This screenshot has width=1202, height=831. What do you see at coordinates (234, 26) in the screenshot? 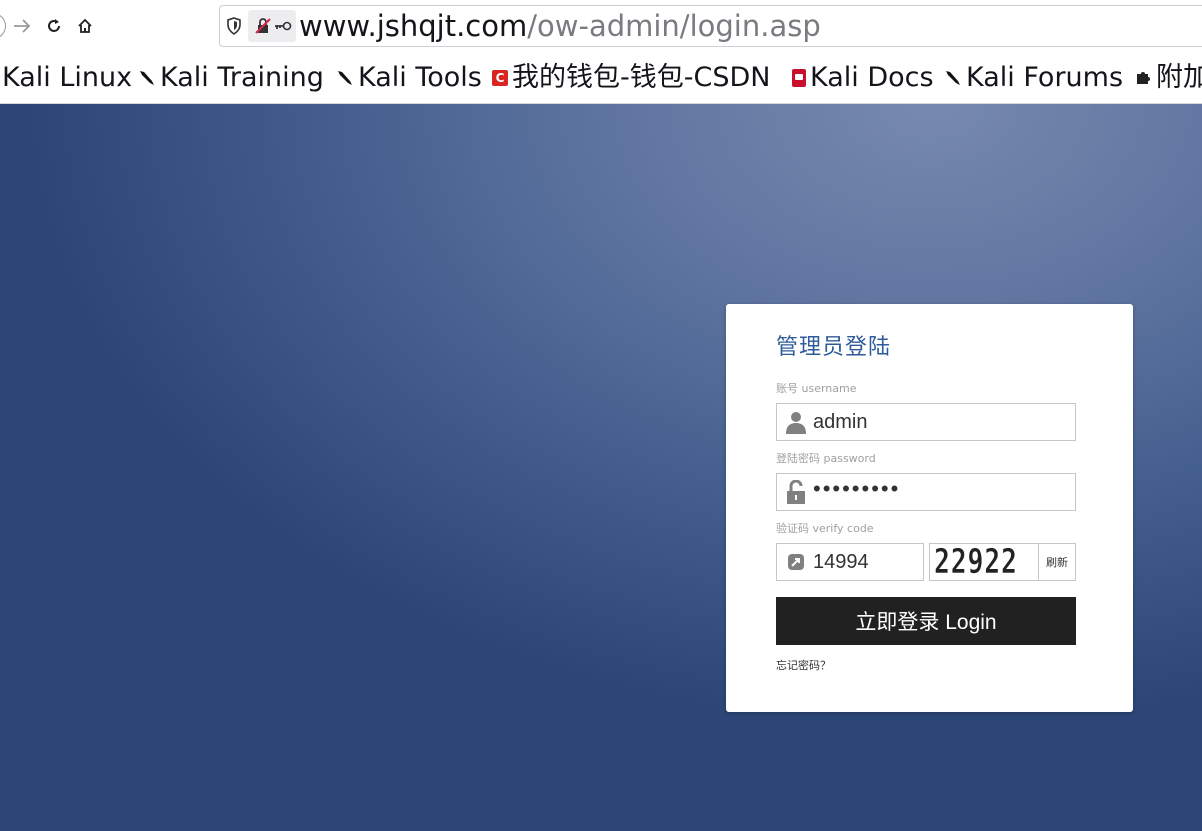
I see `shield-icon` at bounding box center [234, 26].